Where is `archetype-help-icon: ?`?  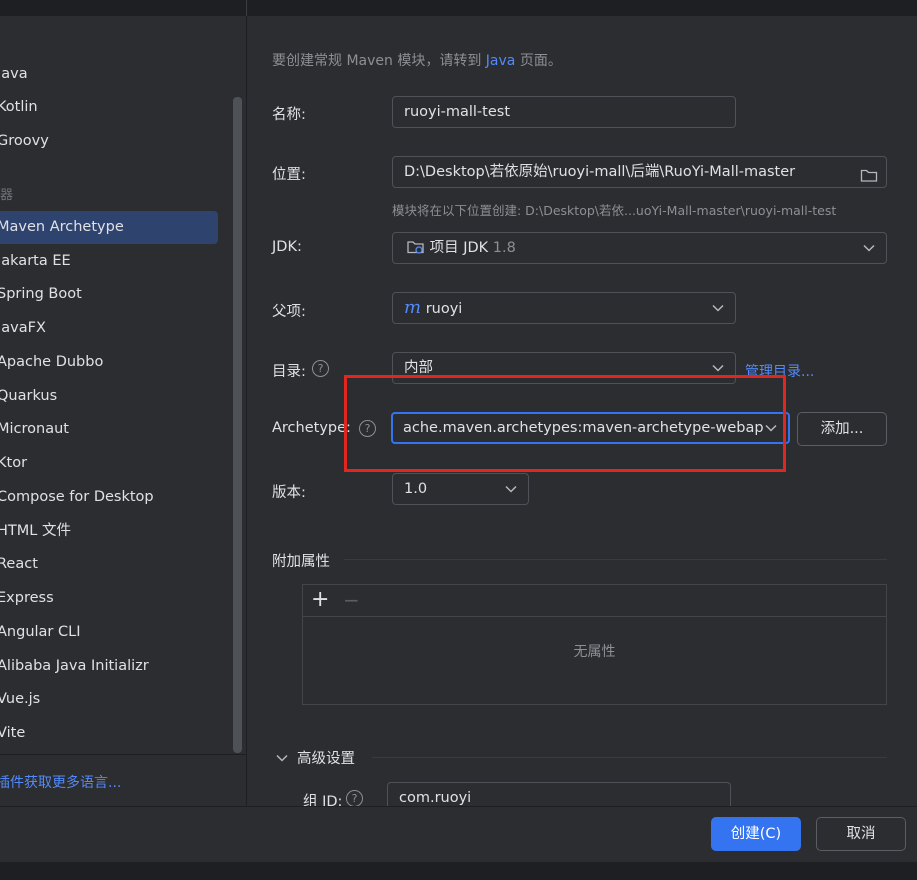 archetype-help-icon: ? is located at coordinates (367, 428).